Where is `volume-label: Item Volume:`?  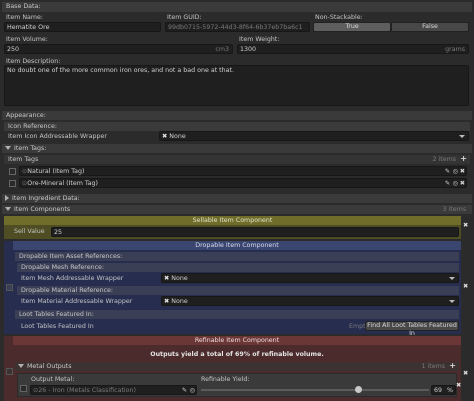 volume-label: Item Volume: is located at coordinates (27, 39).